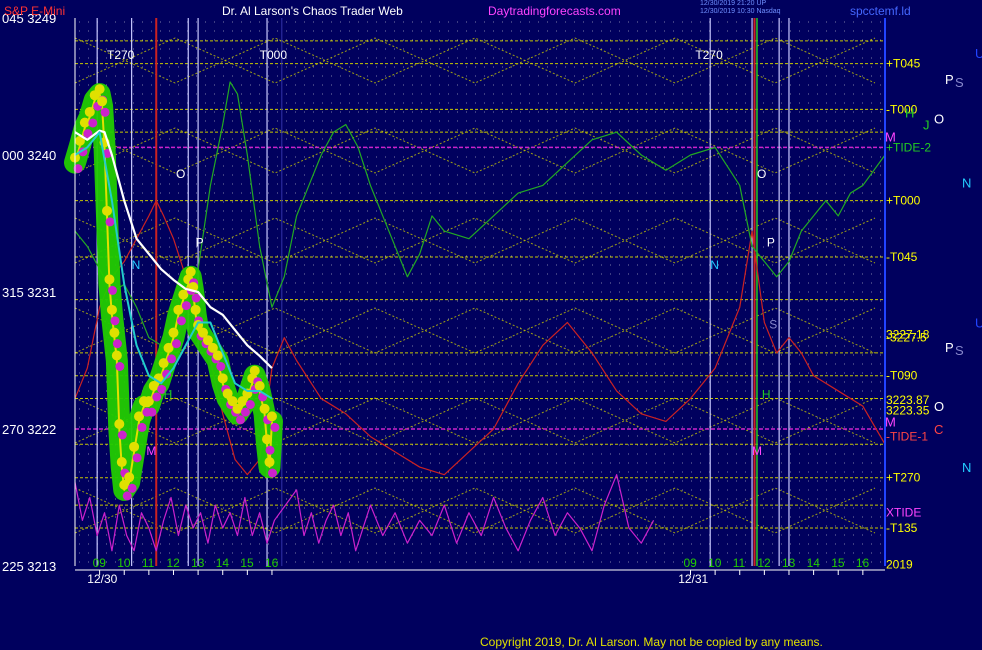 The image size is (982, 650). What do you see at coordinates (903, 513) in the screenshot?
I see `right-level-label: XTIDE` at bounding box center [903, 513].